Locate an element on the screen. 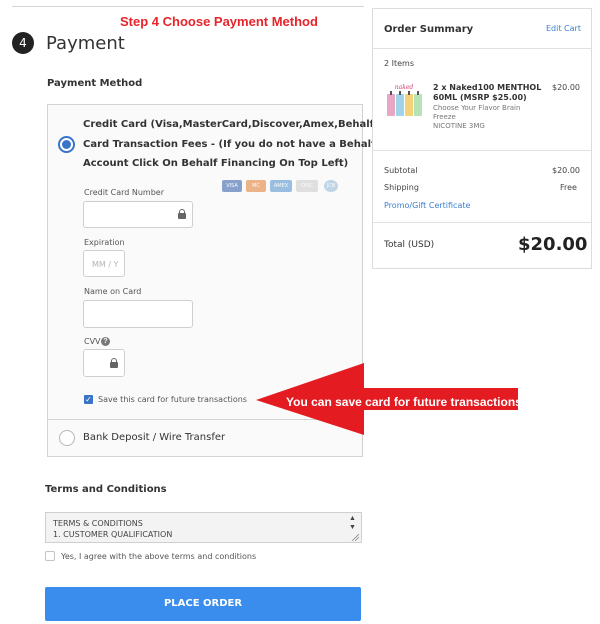  cvv-input is located at coordinates (104, 363).